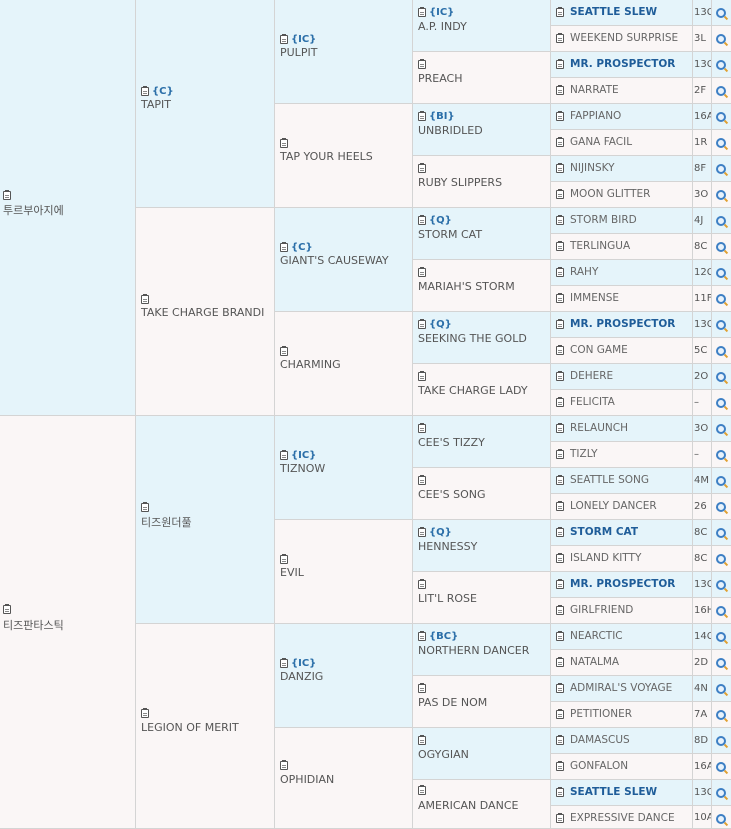 The height and width of the screenshot is (829, 731). I want to click on horse-cell-gen3: {IC} TIZNOW, so click(344, 468).